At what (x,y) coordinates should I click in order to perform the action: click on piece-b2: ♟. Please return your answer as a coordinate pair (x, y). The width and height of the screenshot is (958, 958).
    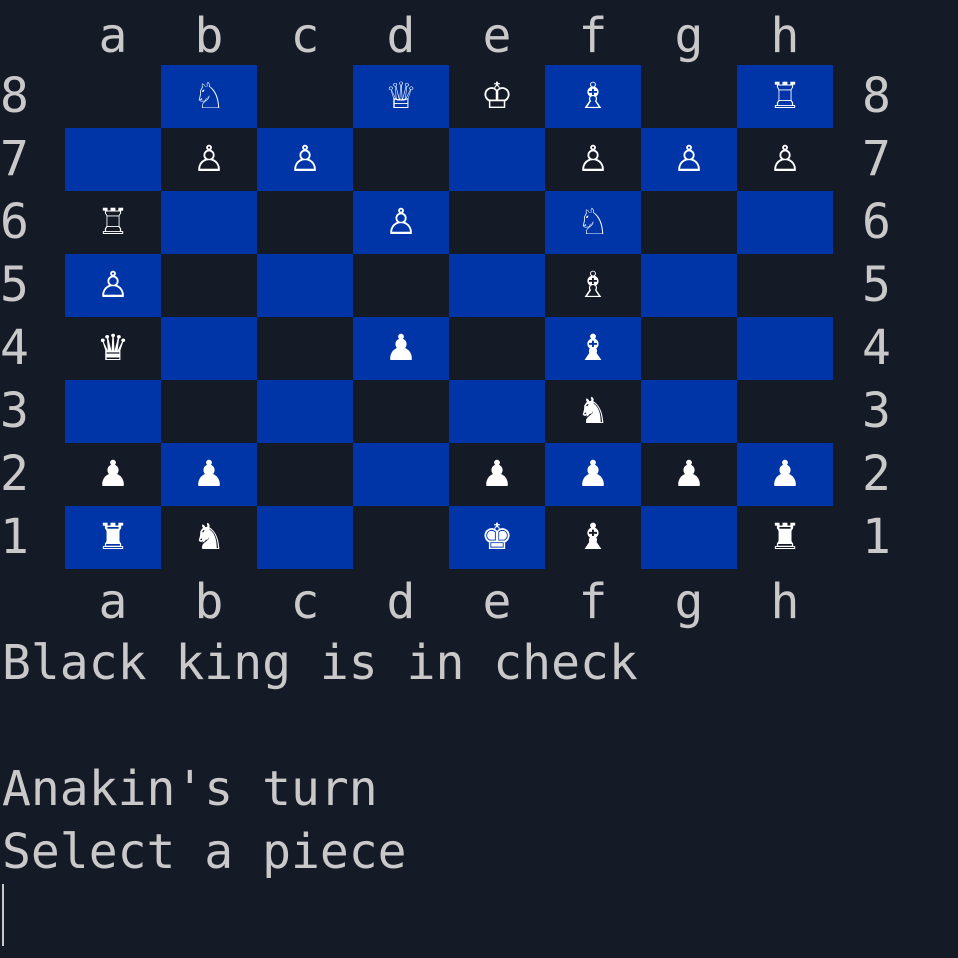
    Looking at the image, I should click on (209, 474).